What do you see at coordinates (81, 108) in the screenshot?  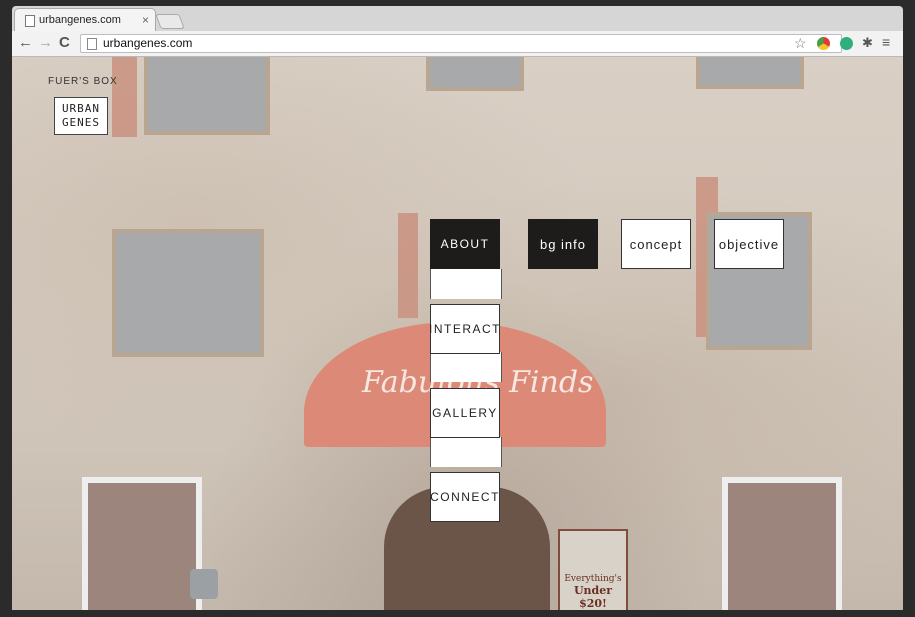 I see `logo-line-1: URBAN` at bounding box center [81, 108].